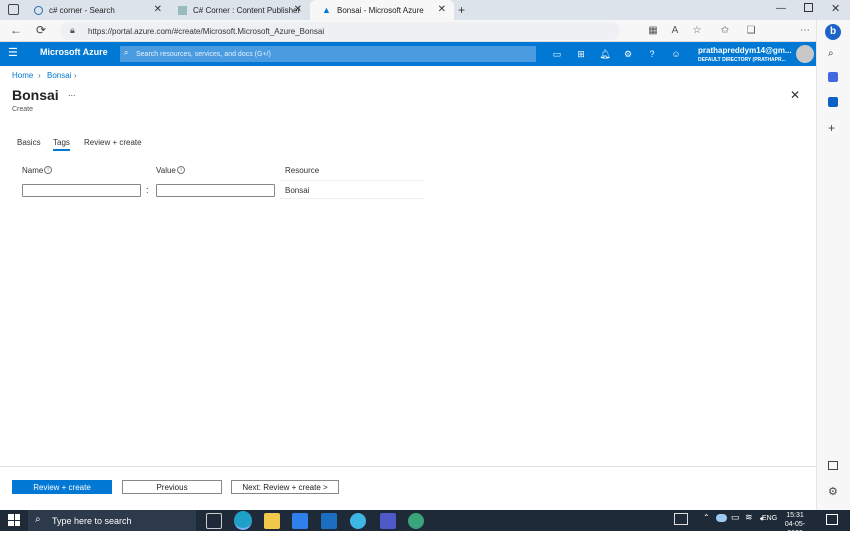 The width and height of the screenshot is (850, 538). I want to click on lock-icon: 🔒︎, so click(72, 30).